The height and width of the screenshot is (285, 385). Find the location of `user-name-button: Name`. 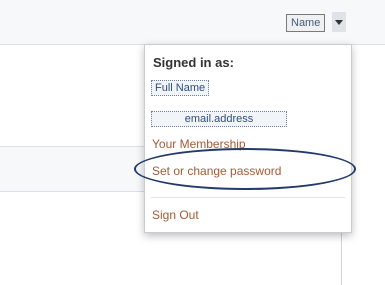

user-name-button: Name is located at coordinates (306, 23).